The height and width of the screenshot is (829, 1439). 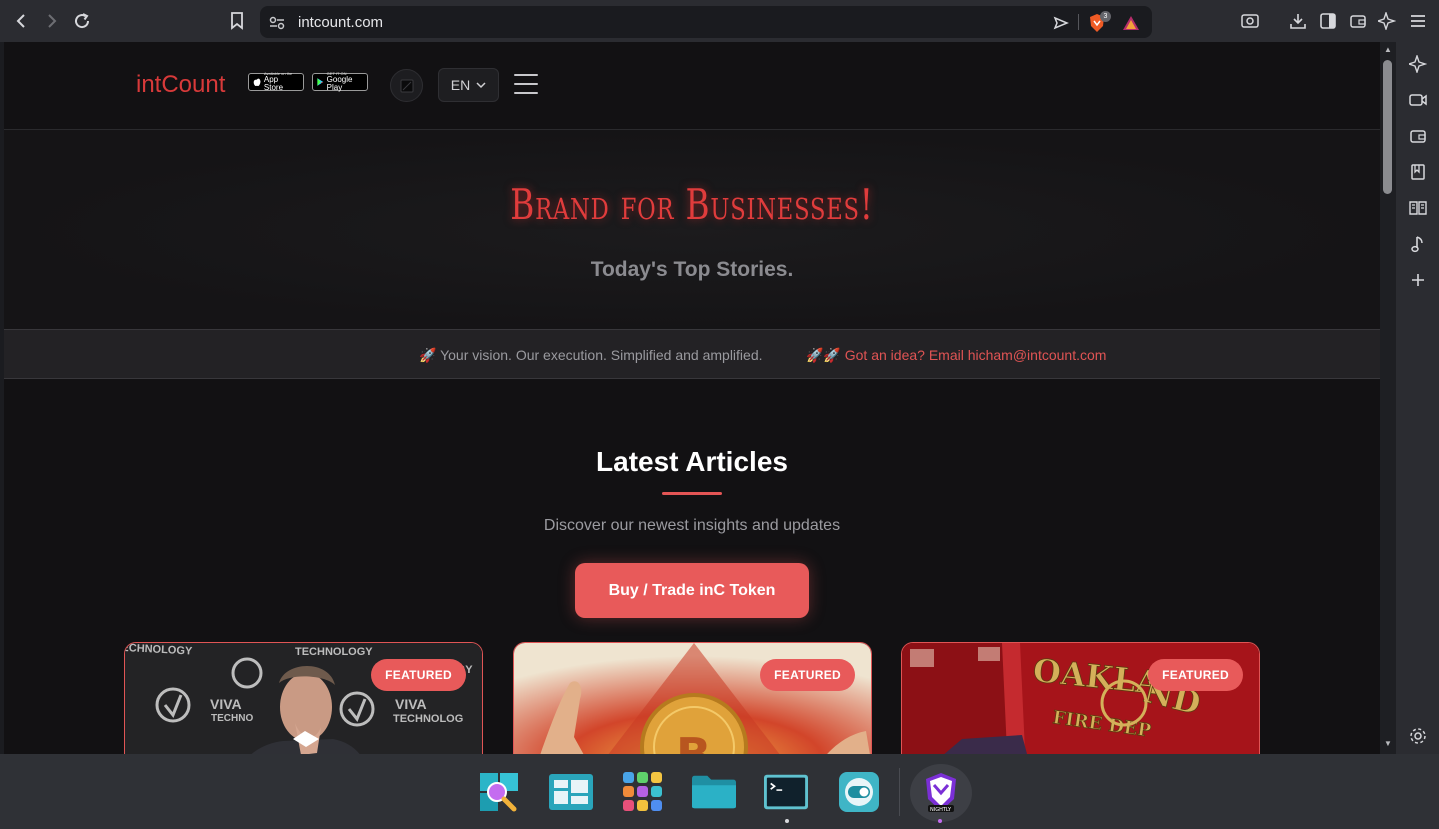 I want to click on url-text: intcount.com, so click(x=340, y=22).